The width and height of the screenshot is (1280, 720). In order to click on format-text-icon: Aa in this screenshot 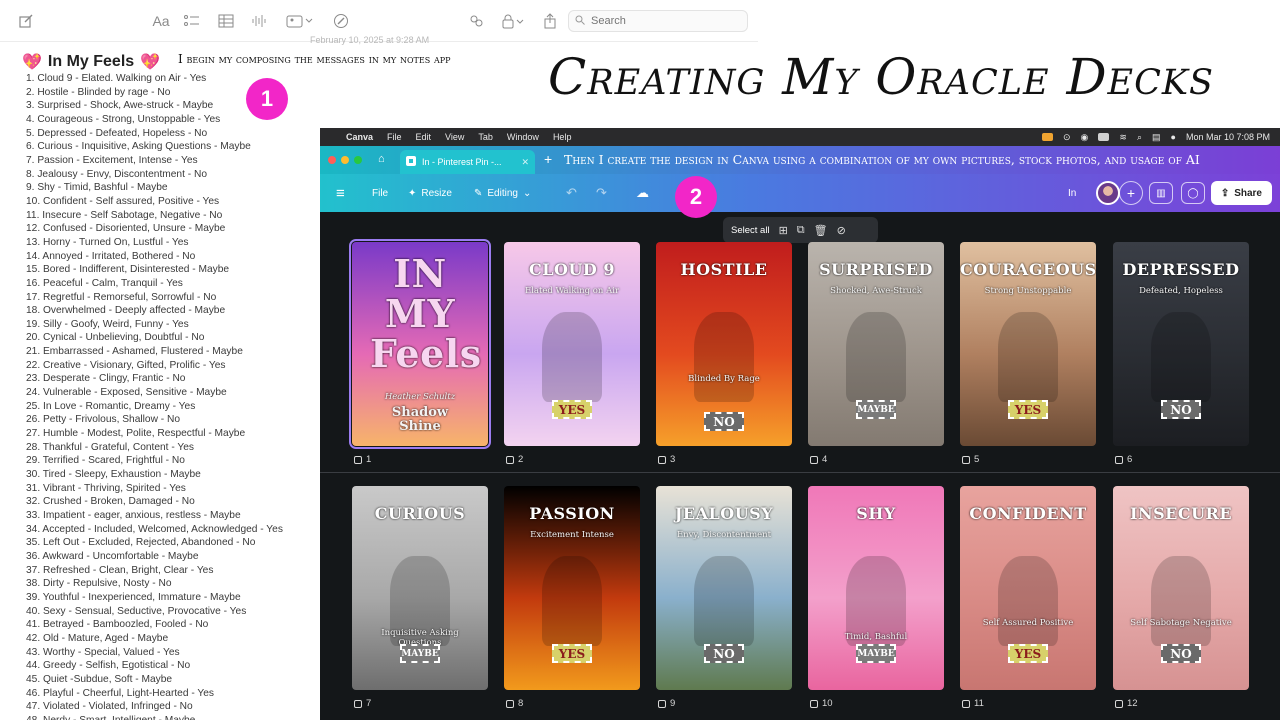, I will do `click(161, 21)`.